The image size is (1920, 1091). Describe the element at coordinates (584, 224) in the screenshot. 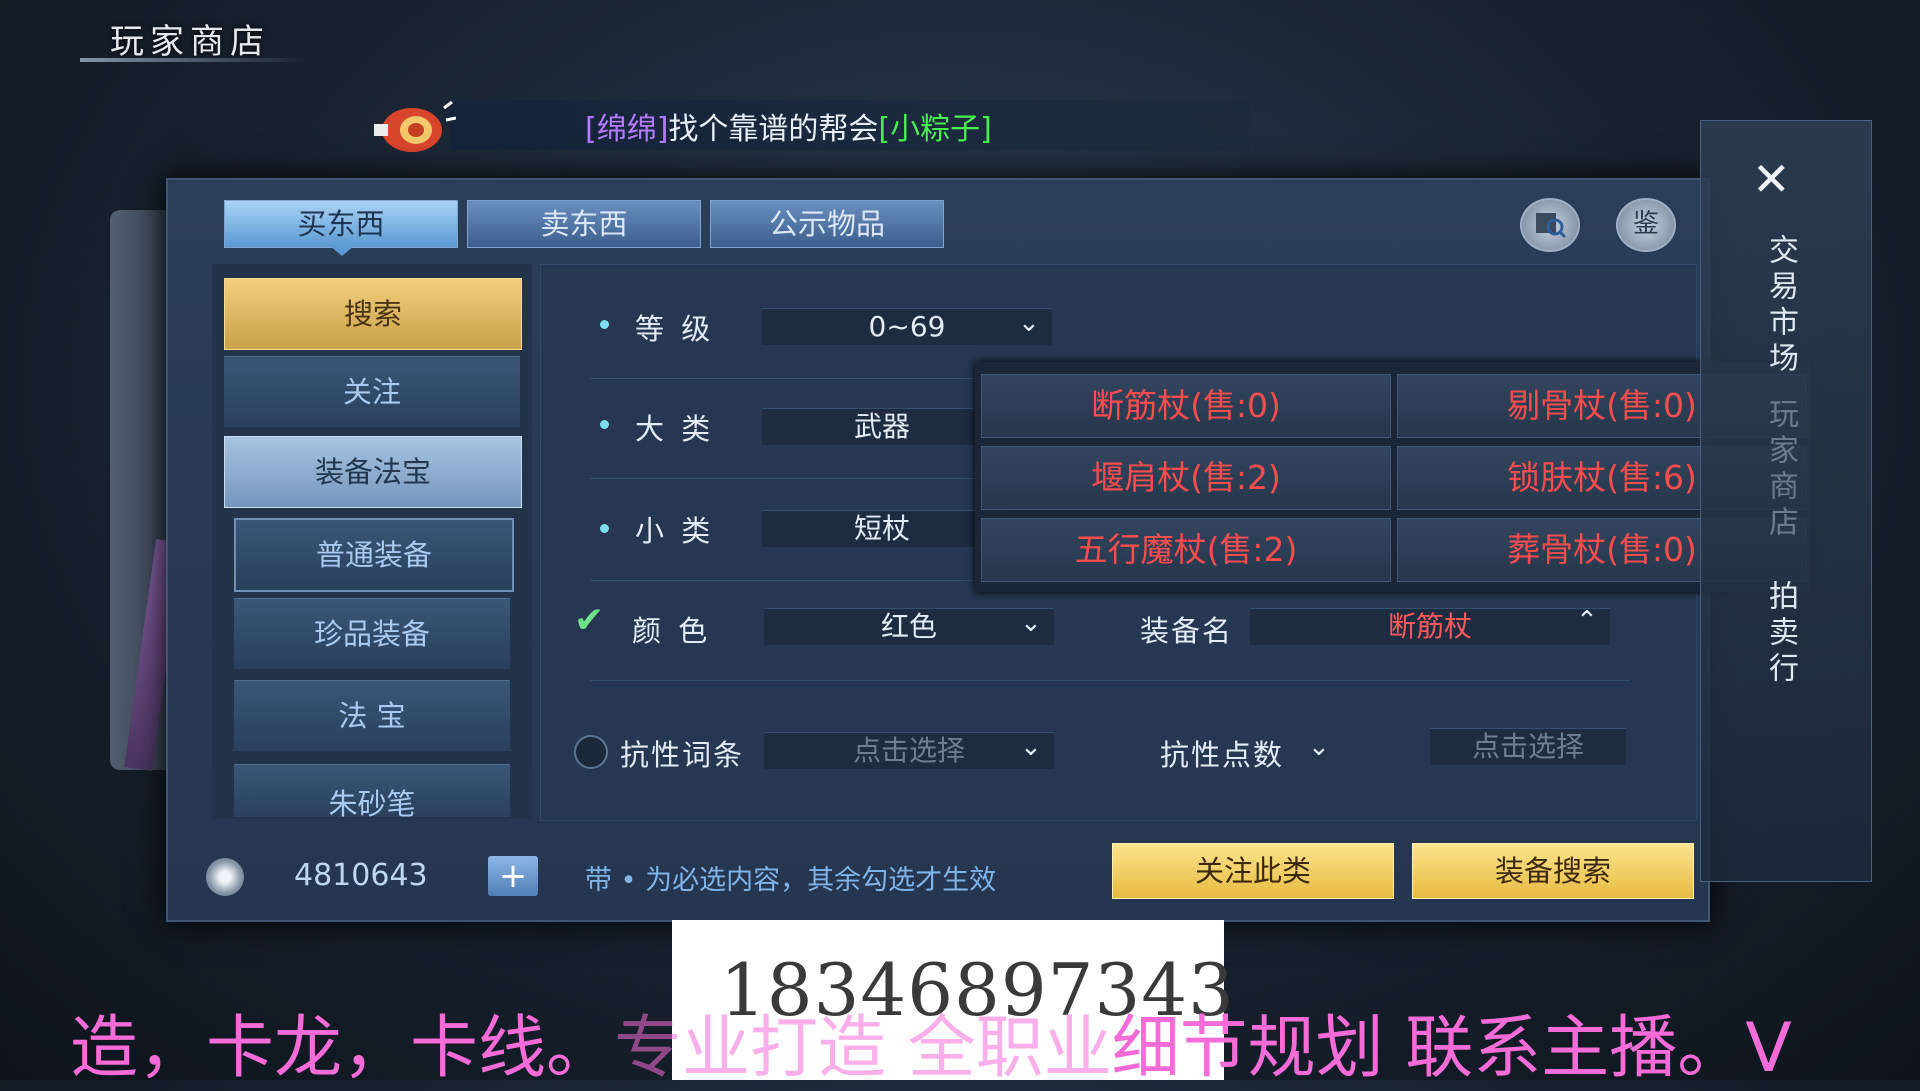

I see `tab-sell: 卖东西` at that location.